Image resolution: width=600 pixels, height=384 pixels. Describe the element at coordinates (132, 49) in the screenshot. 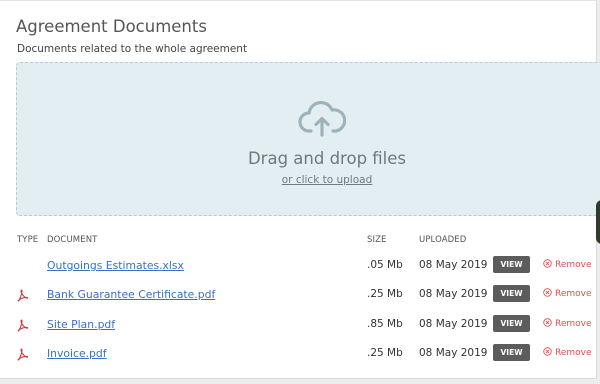

I see `section-subtitle: Documents related to the whole agreement` at that location.